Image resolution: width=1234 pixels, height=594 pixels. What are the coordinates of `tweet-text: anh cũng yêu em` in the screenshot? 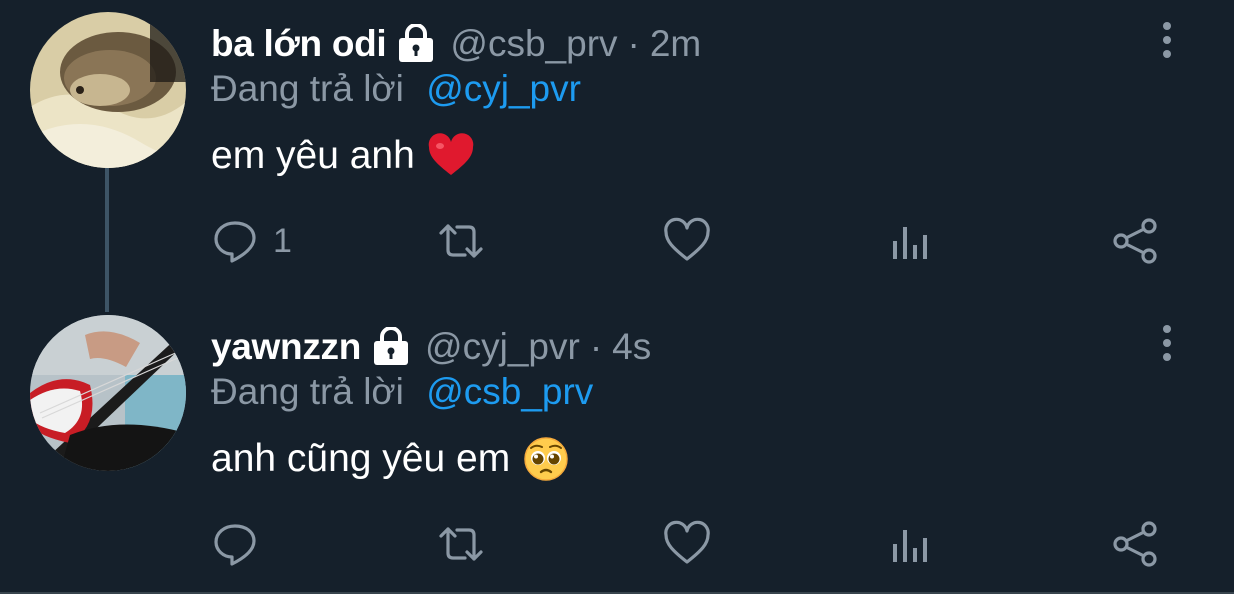 It's located at (390, 459).